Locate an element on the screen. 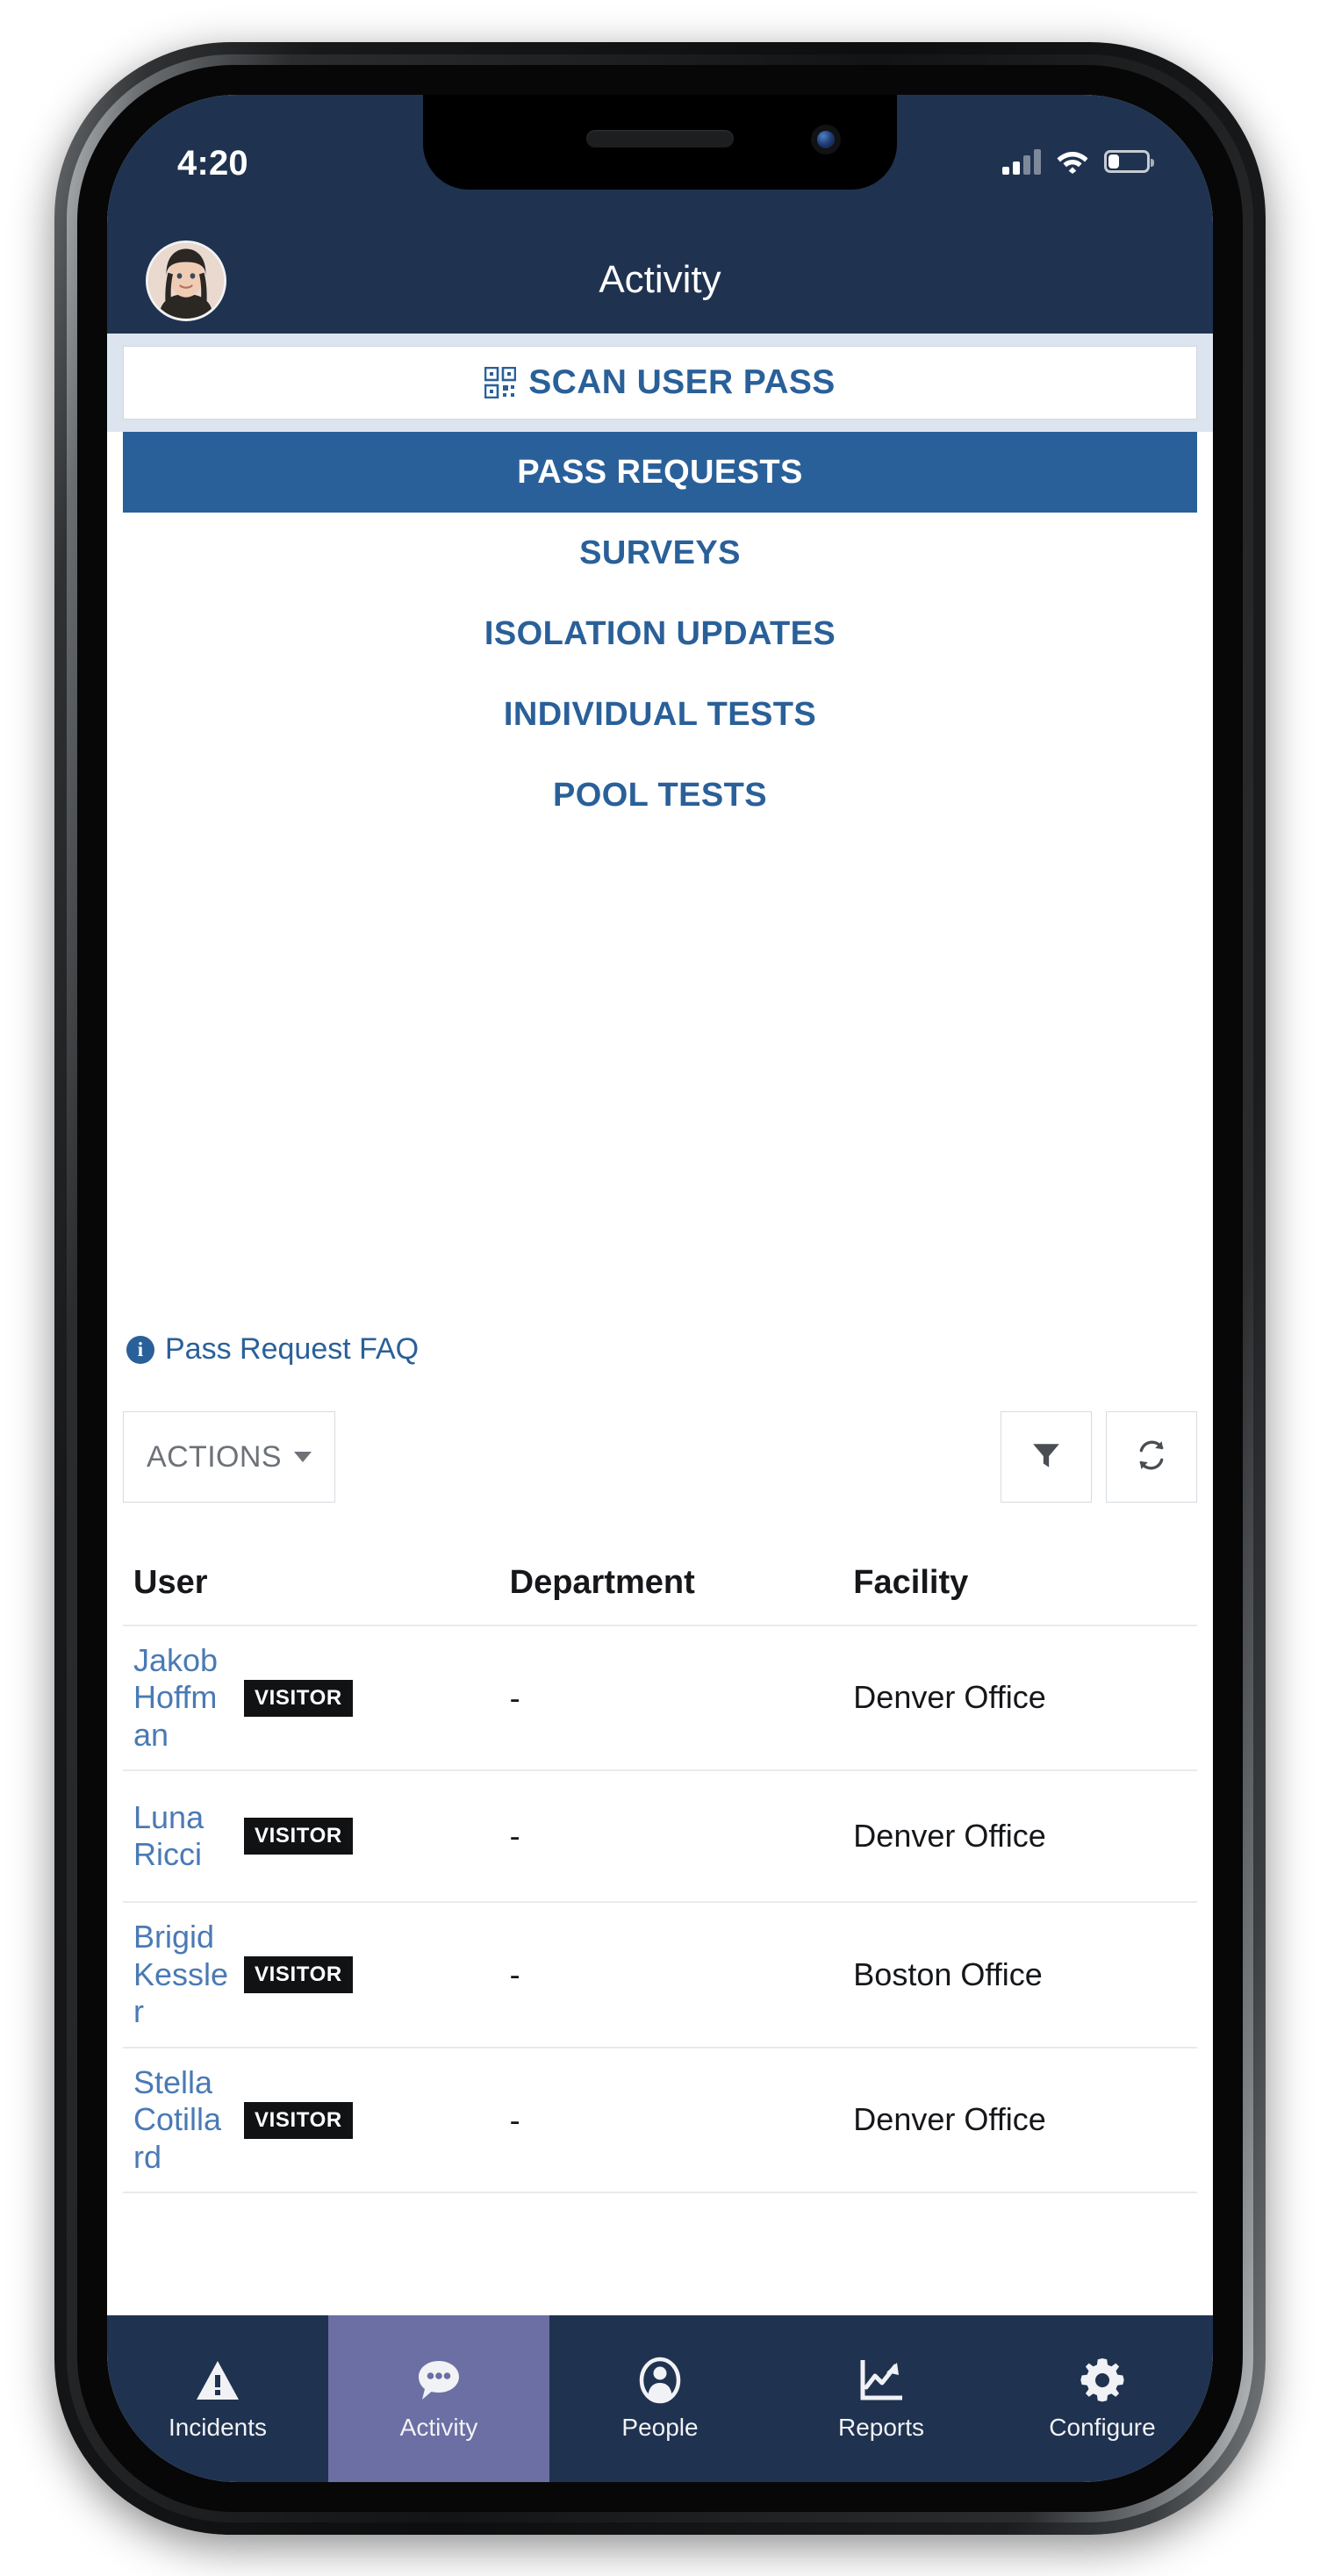 The width and height of the screenshot is (1320, 2576). column-header-department: Department is located at coordinates (602, 1582).